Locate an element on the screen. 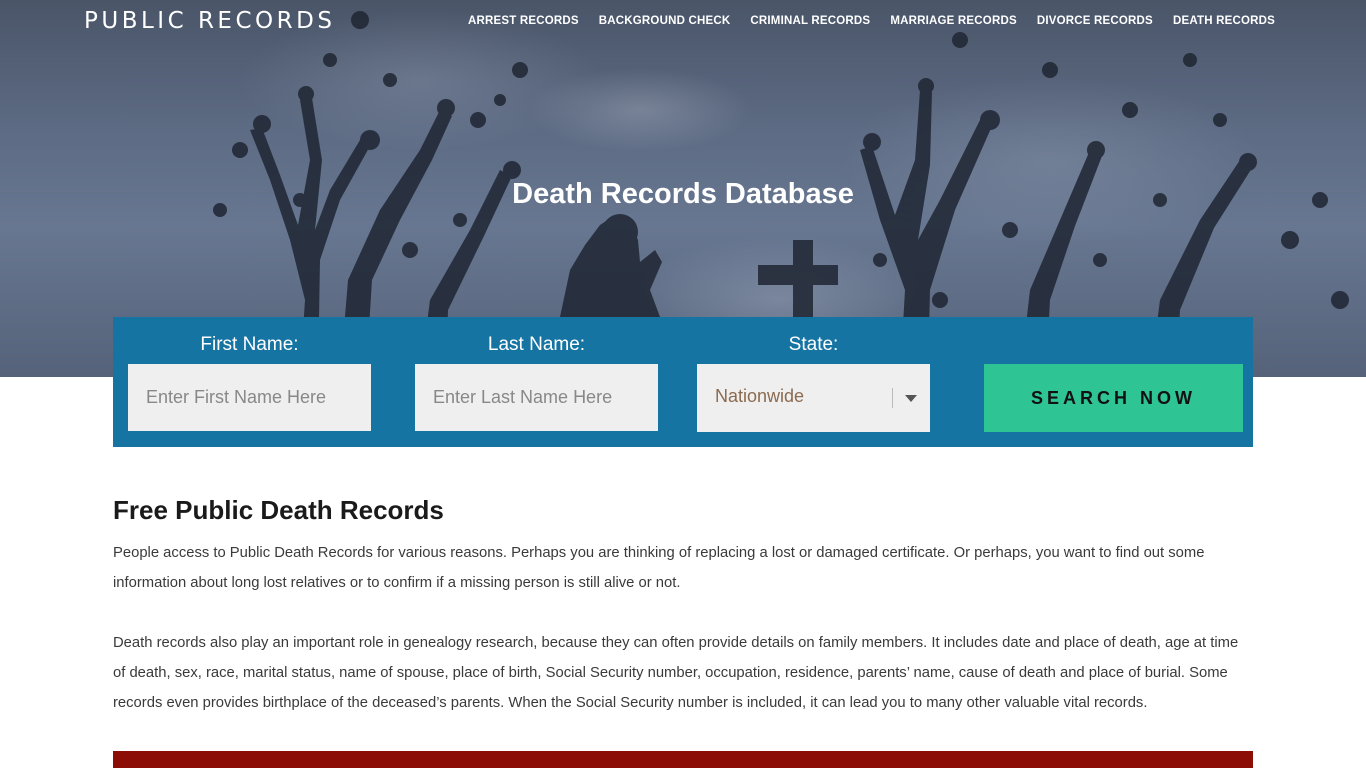  nav-divorce-records: DIVORCE RECORDS is located at coordinates (1095, 21).